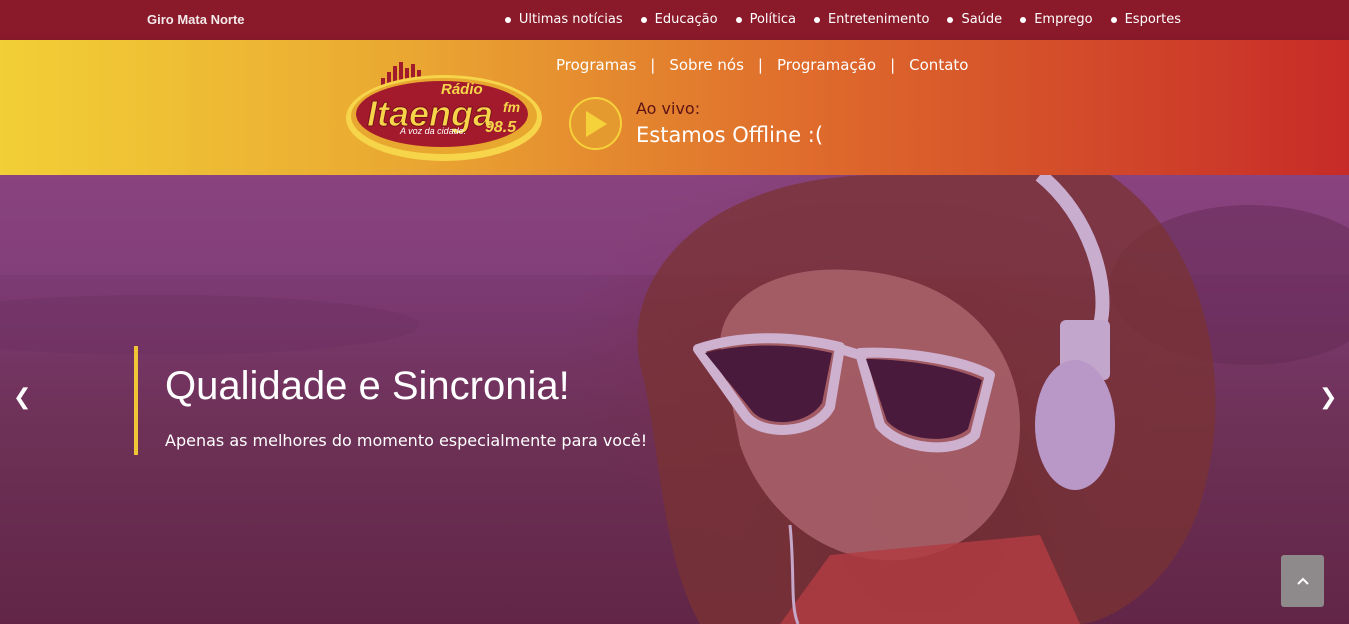 Image resolution: width=1349 pixels, height=624 pixels. I want to click on topnav-item-entretenimento: Entretenimento, so click(871, 19).